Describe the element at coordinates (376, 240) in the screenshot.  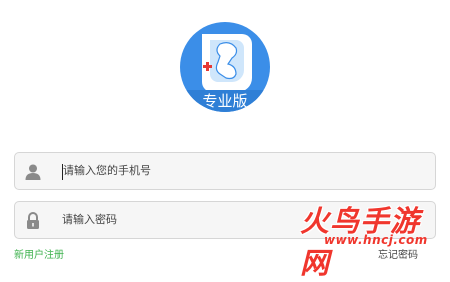
I see `watermark-url: www.hncj.com` at that location.